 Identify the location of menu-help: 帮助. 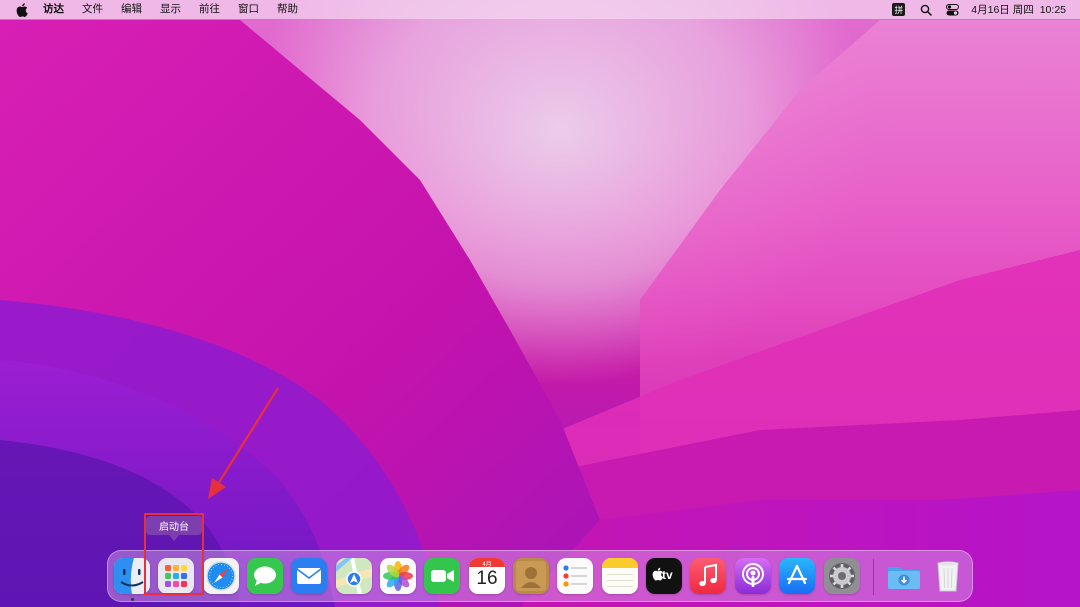
(287, 9).